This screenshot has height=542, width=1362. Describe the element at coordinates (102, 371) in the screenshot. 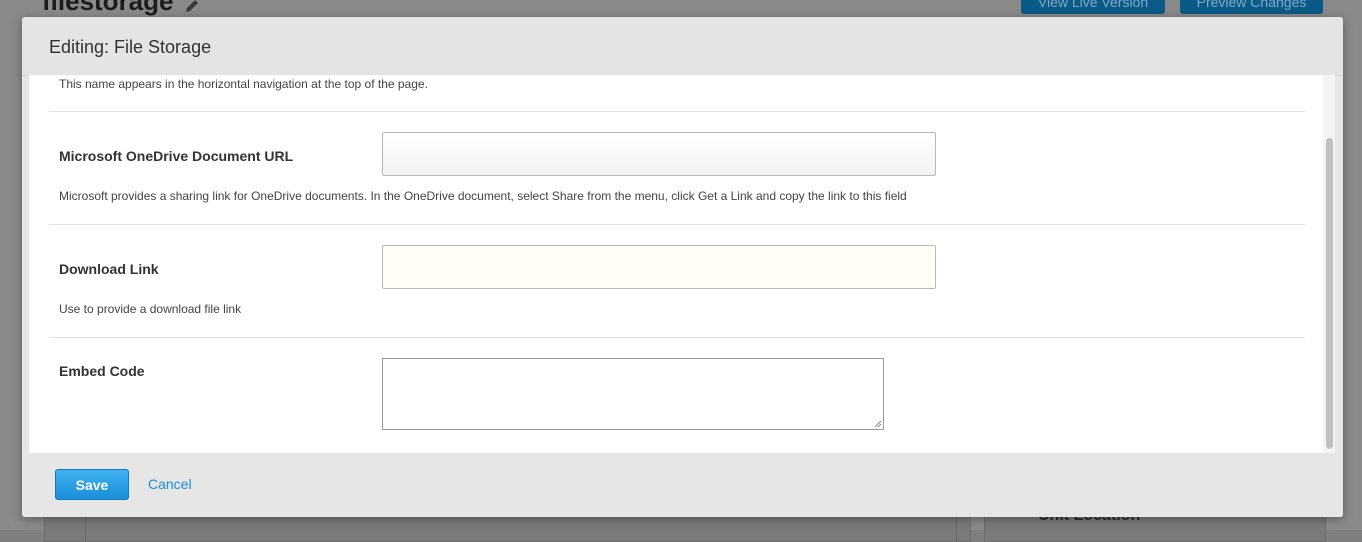

I see `embed-code-label: Embed Code` at that location.